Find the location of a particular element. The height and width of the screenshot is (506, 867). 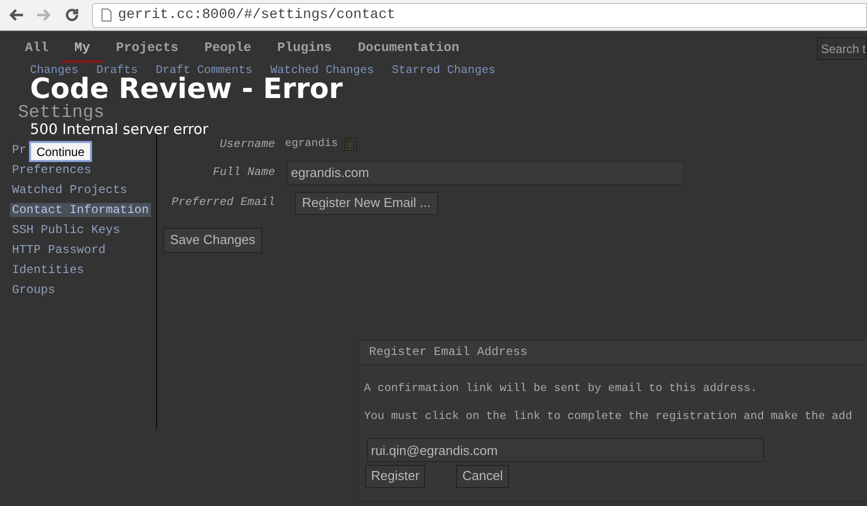

address-bar: gerrit.cc:8000/#/settings/contact is located at coordinates (479, 15).